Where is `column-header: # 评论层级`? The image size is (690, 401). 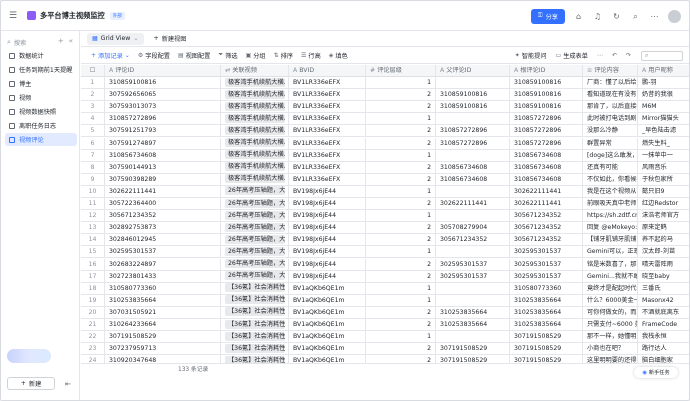 column-header: # 评论层级 is located at coordinates (401, 71).